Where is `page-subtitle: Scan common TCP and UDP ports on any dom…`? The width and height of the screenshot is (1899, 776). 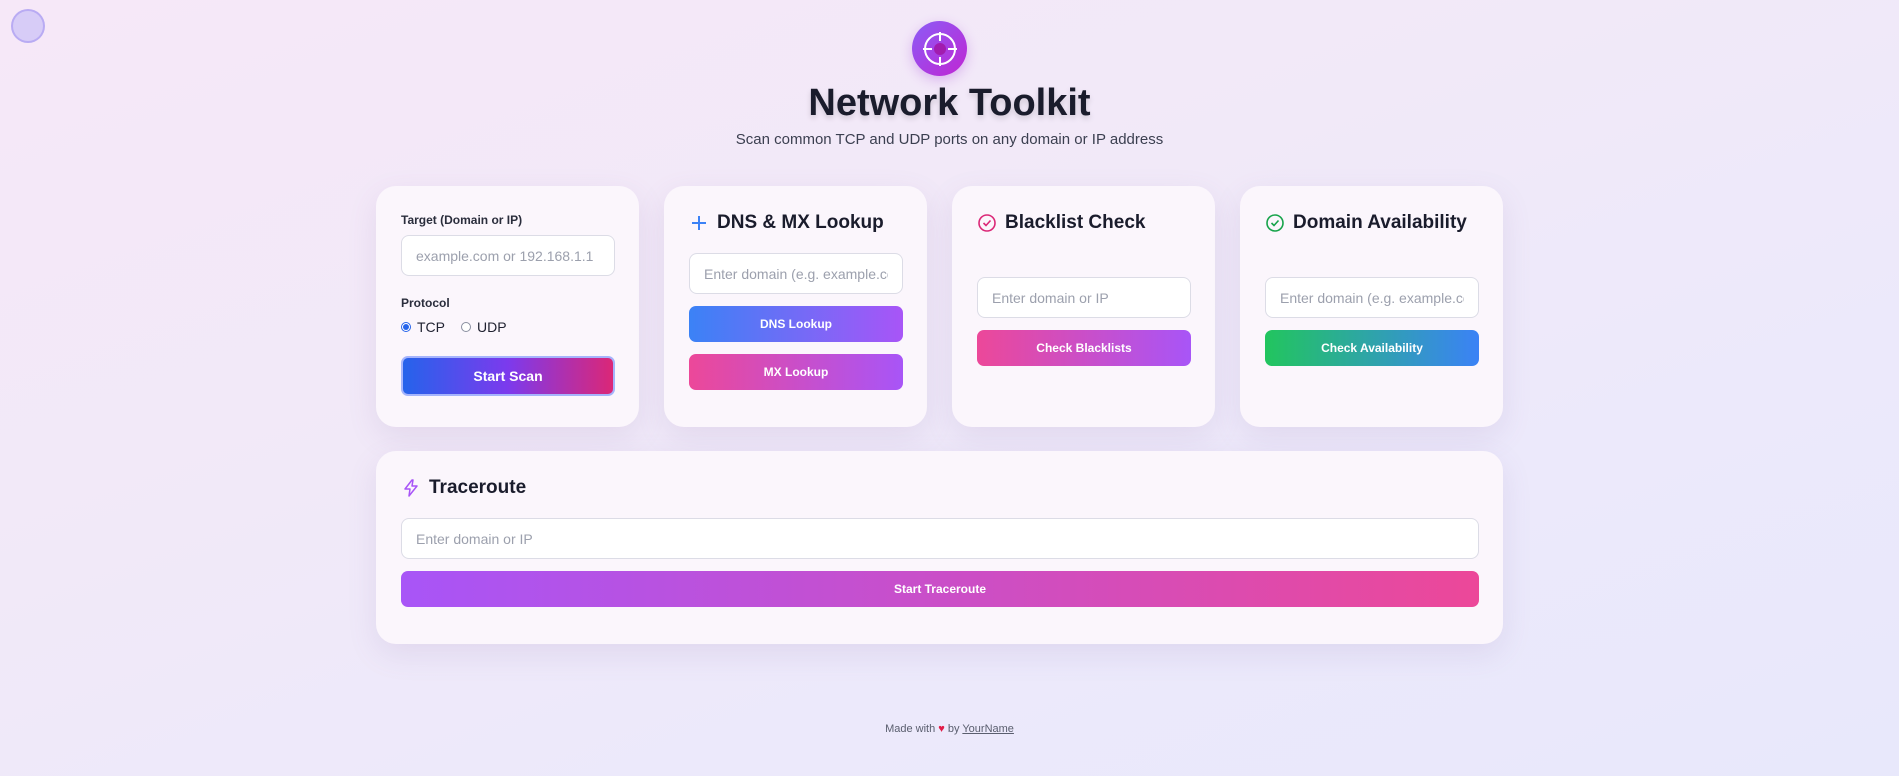
page-subtitle: Scan common TCP and UDP ports on any dom… is located at coordinates (949, 139).